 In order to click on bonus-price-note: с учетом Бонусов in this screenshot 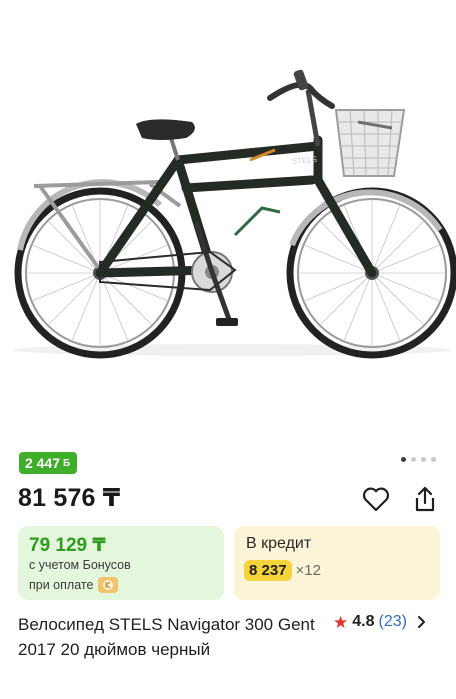, I will do `click(80, 565)`.